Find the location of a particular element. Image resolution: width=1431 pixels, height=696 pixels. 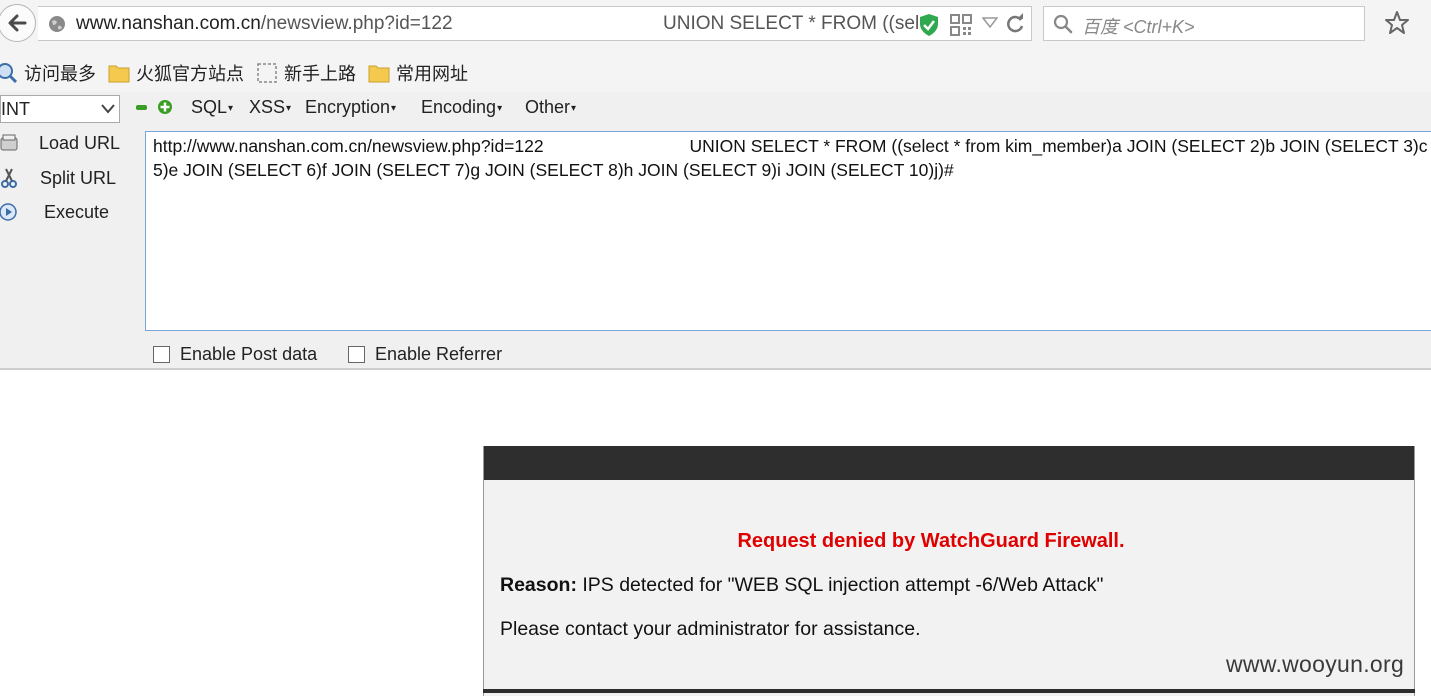

increase-button is located at coordinates (165, 107).